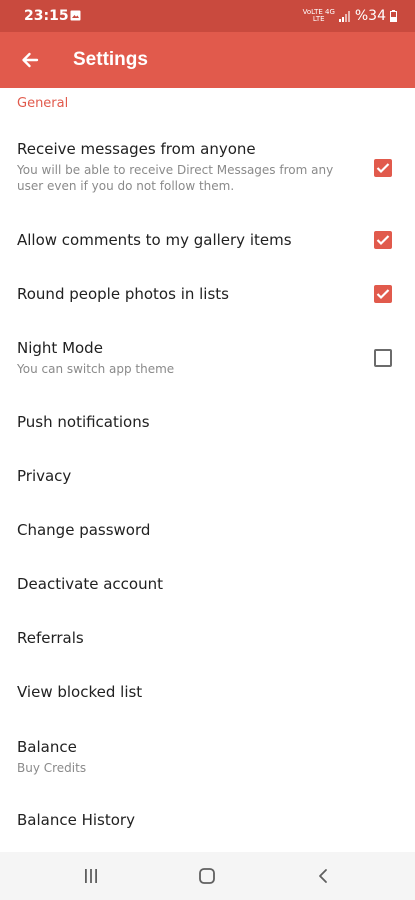 The image size is (415, 900). I want to click on status-bar: 23:15 VoLTE 4G LTE %34, so click(207, 16).